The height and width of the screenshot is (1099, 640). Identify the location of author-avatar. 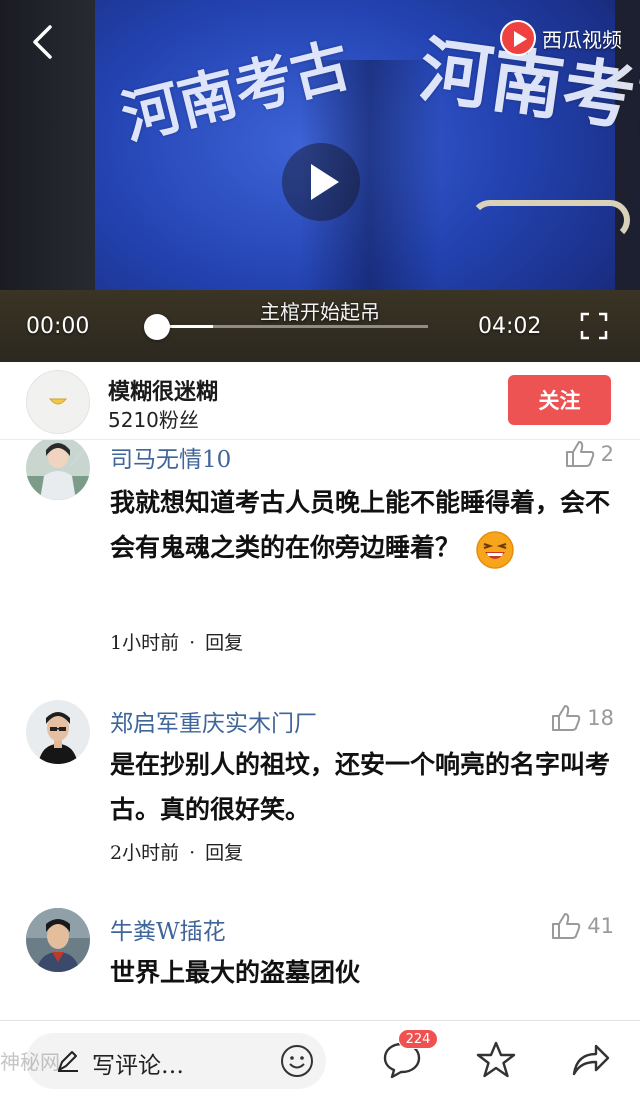
(58, 402).